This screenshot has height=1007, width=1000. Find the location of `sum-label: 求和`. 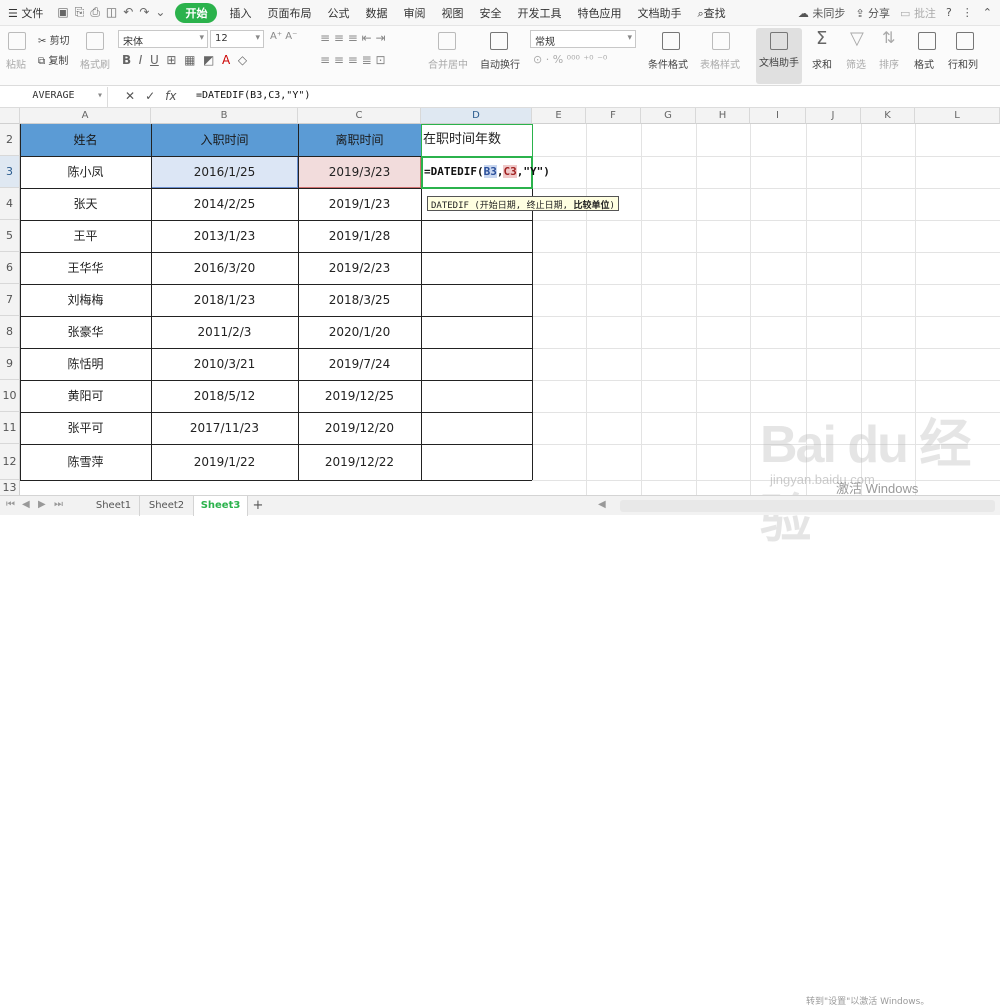

sum-label: 求和 is located at coordinates (822, 63).